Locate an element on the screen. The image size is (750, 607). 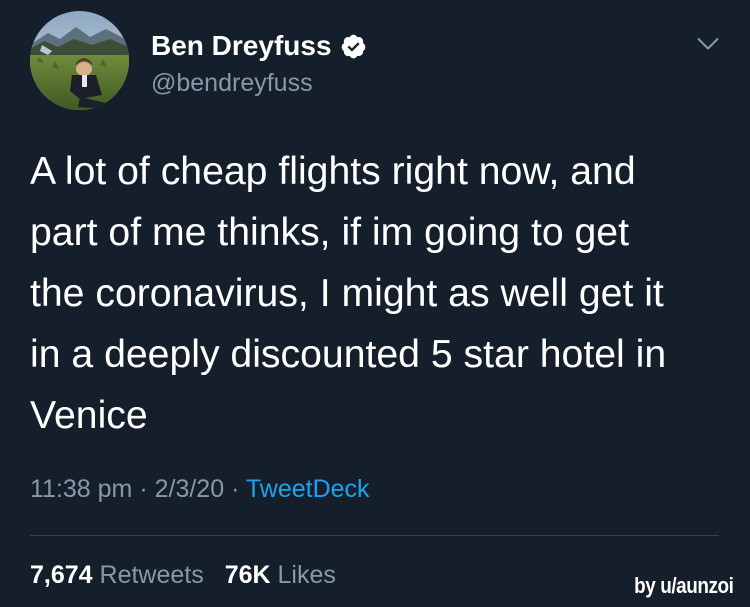
author-handle: @bendreyfuss is located at coordinates (259, 83).